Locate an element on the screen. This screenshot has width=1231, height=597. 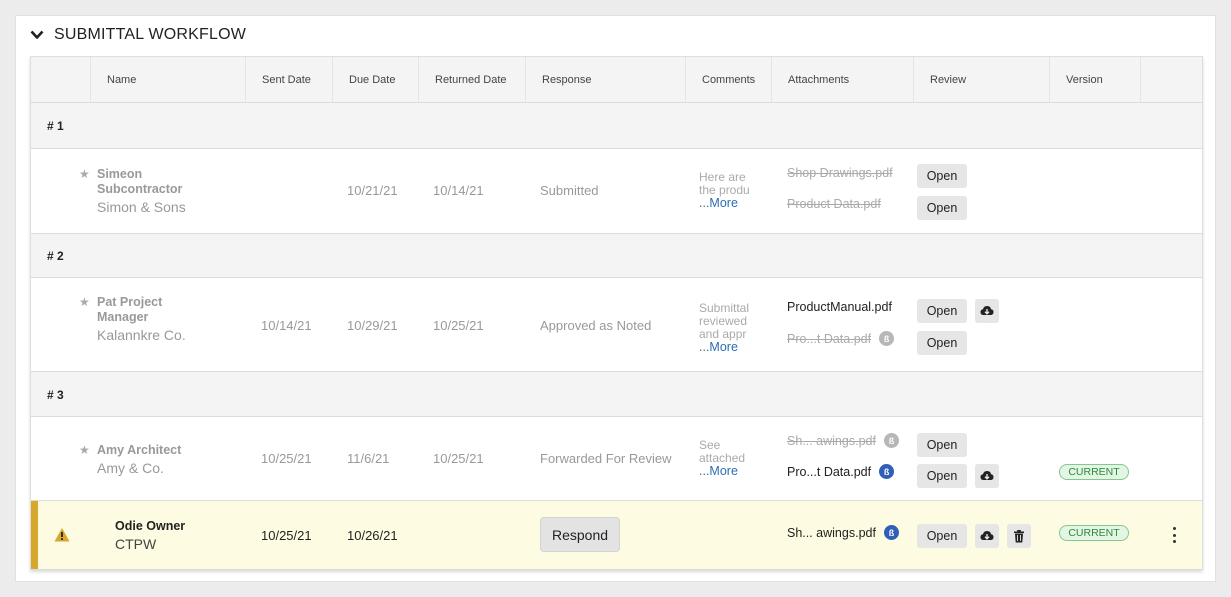
attachment-item: ProductManual.pdf is located at coordinates (839, 307).